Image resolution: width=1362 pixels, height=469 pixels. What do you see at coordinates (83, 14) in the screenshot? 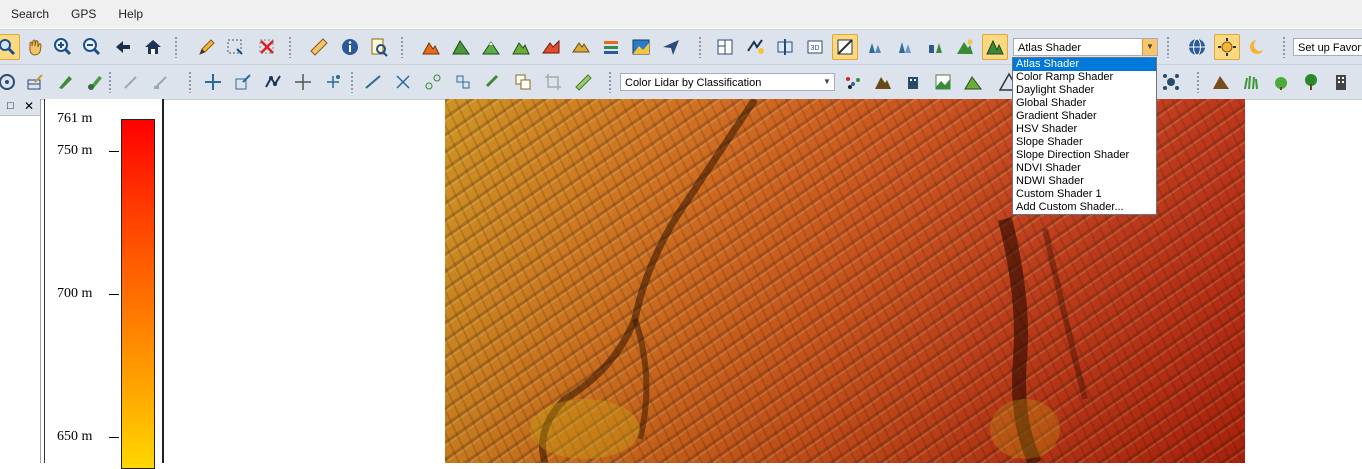
I see `menu-gps: GPS` at bounding box center [83, 14].